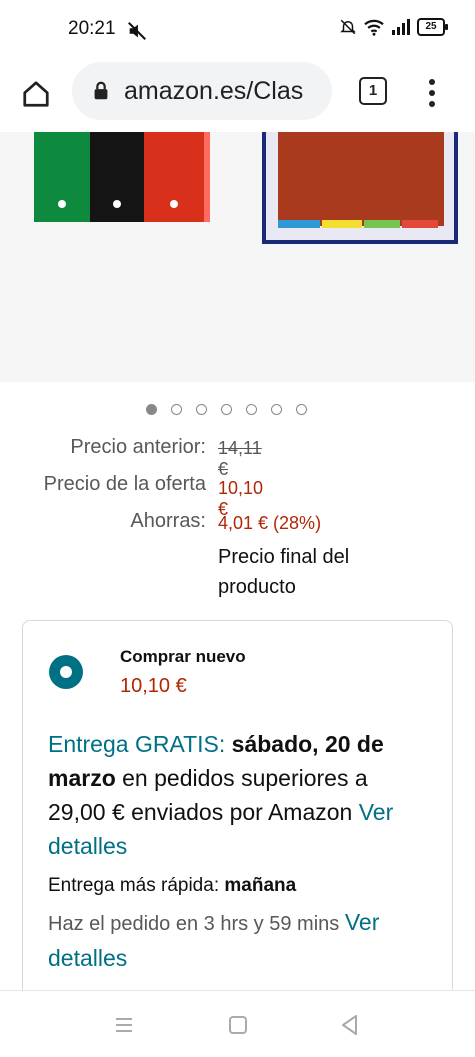 This screenshot has width=475, height=1057. I want to click on browser-toolbar: amazon.es/Clas 1, so click(237, 96).